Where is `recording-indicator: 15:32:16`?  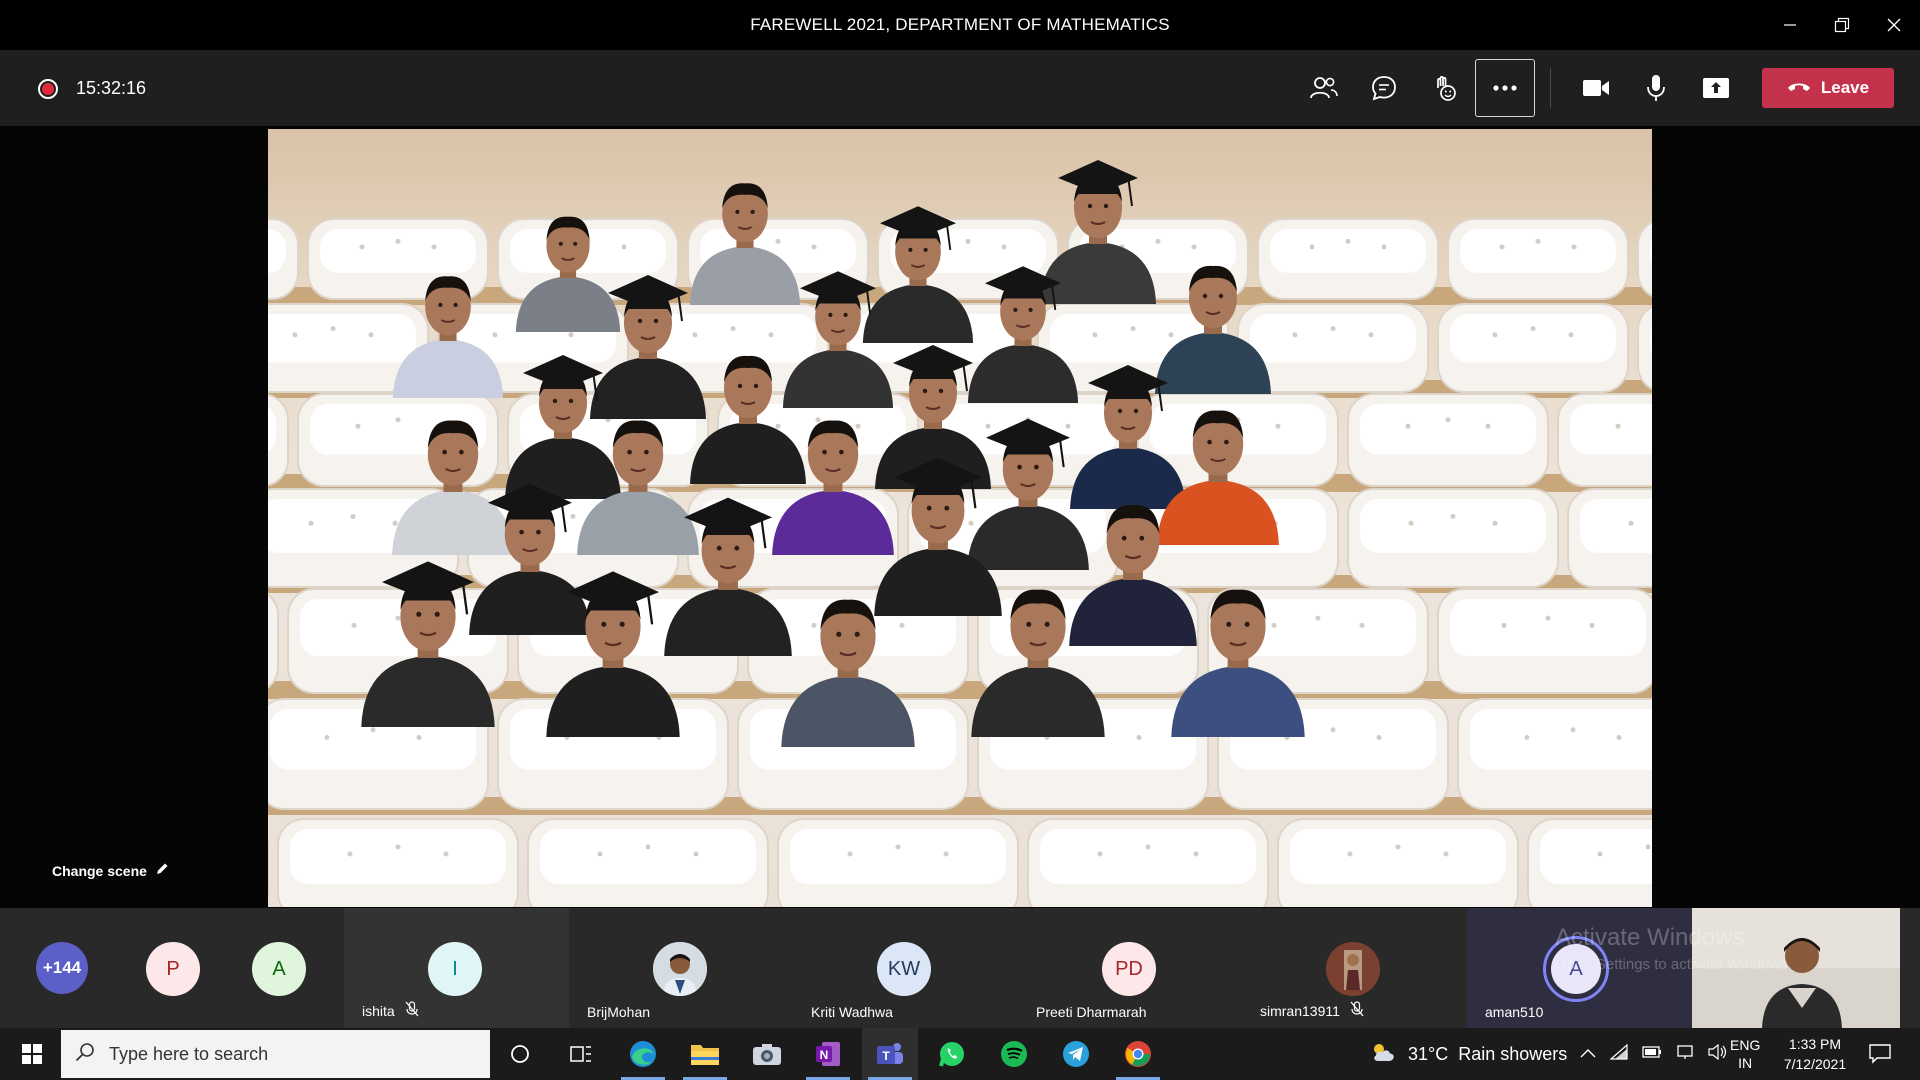
recording-indicator: 15:32:16 is located at coordinates (92, 88).